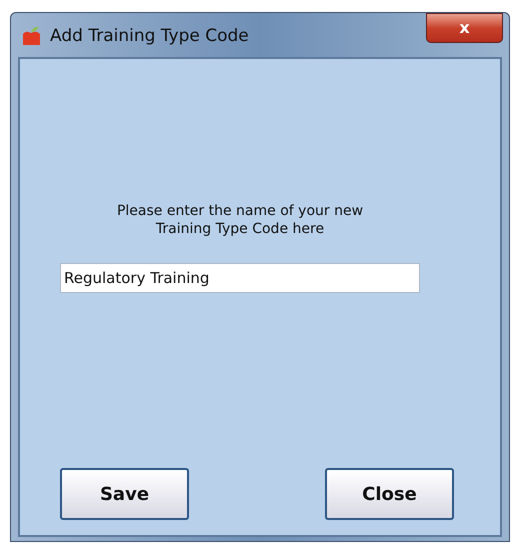 The height and width of the screenshot is (544, 513). I want to click on name-input-field: Regulatory Training, so click(240, 278).